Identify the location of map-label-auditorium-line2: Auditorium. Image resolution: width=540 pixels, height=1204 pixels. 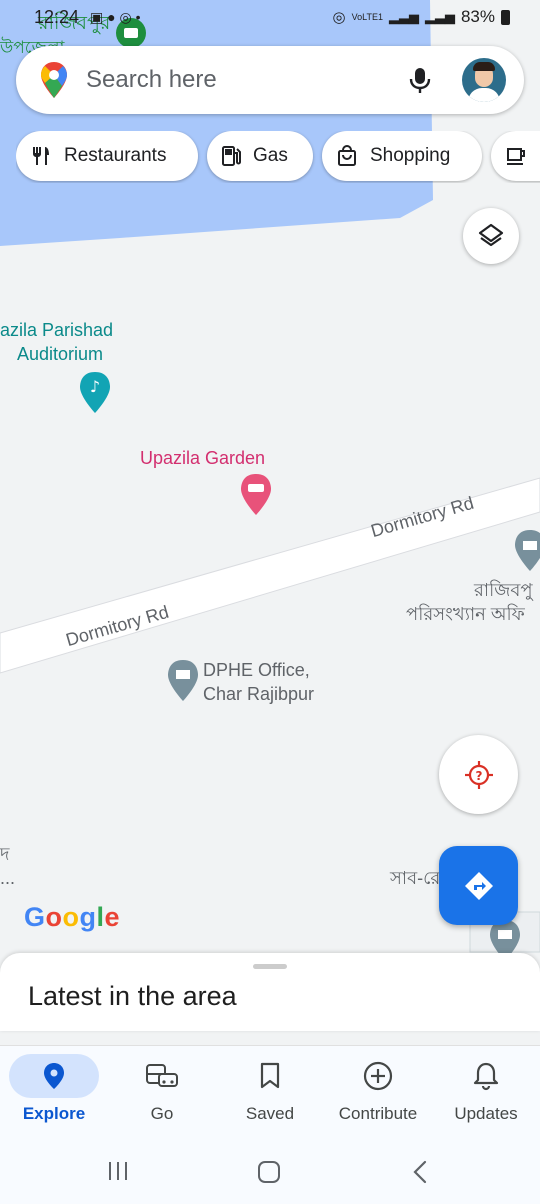
(60, 354).